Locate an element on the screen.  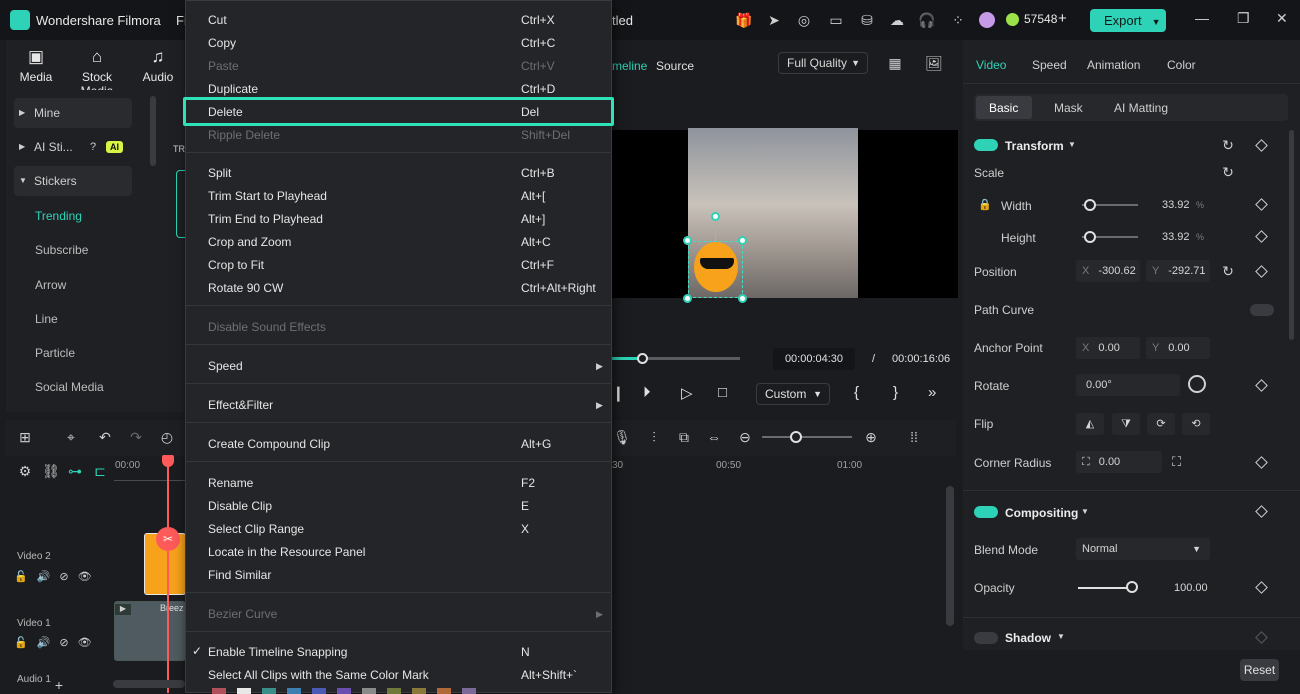
timeline-h-scrollbar is located at coordinates (149, 684).